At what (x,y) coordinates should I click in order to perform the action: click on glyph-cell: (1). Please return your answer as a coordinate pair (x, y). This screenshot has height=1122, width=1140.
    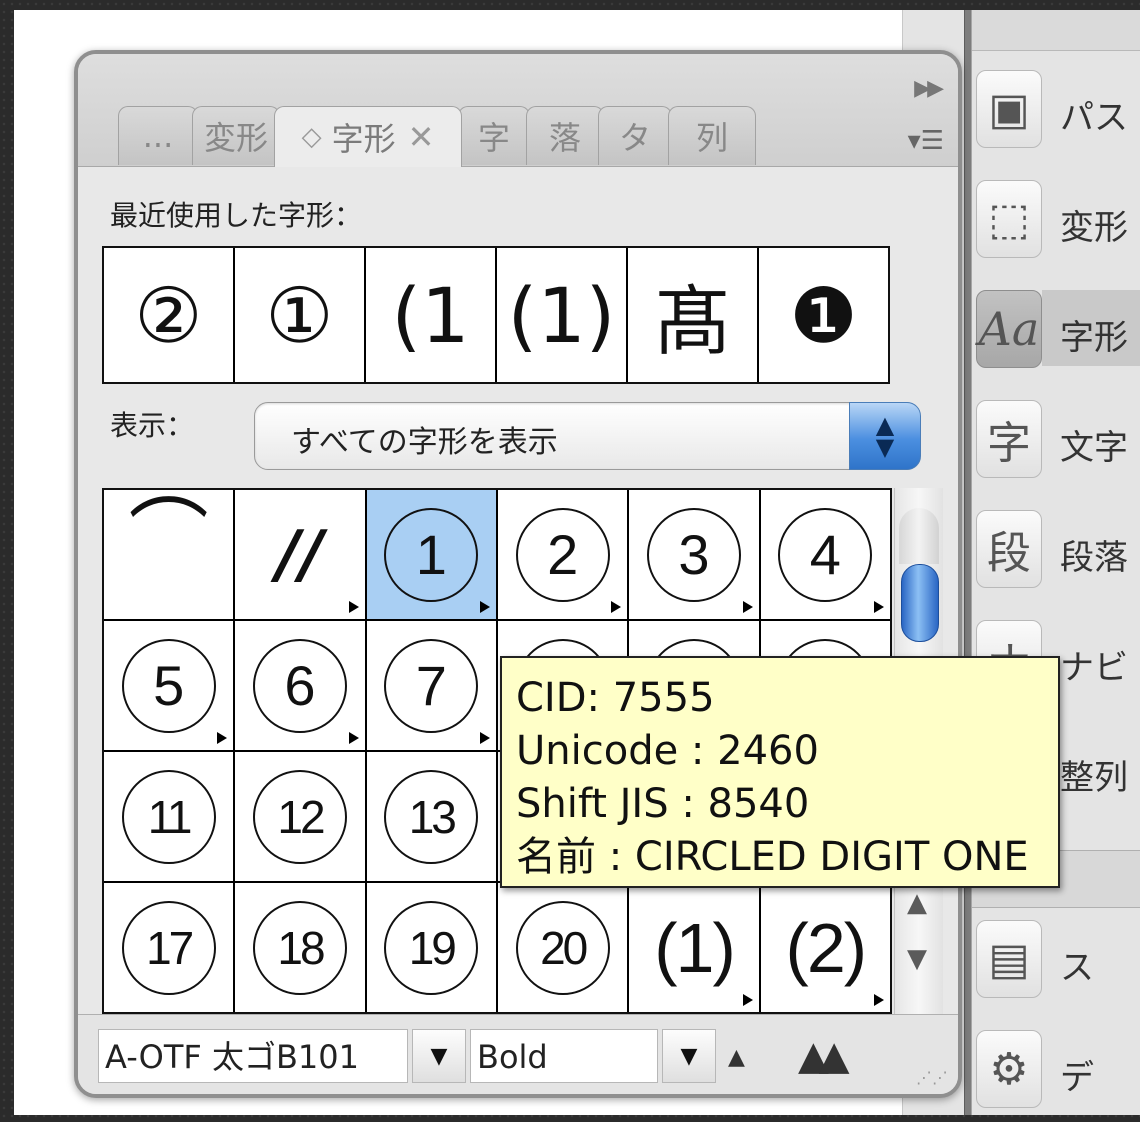
    Looking at the image, I should click on (694, 947).